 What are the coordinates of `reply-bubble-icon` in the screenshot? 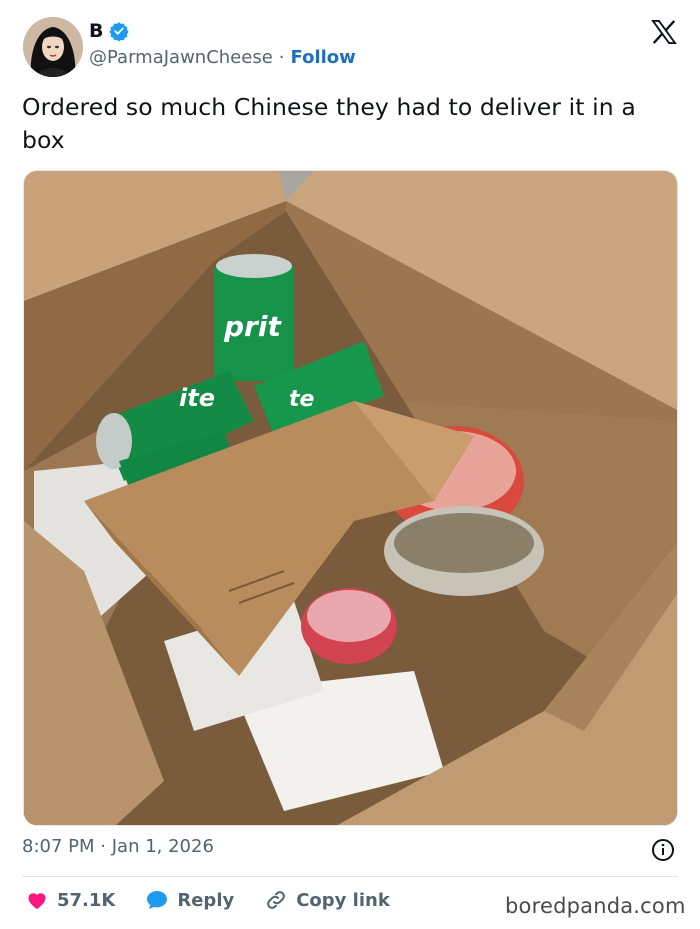 It's located at (157, 900).